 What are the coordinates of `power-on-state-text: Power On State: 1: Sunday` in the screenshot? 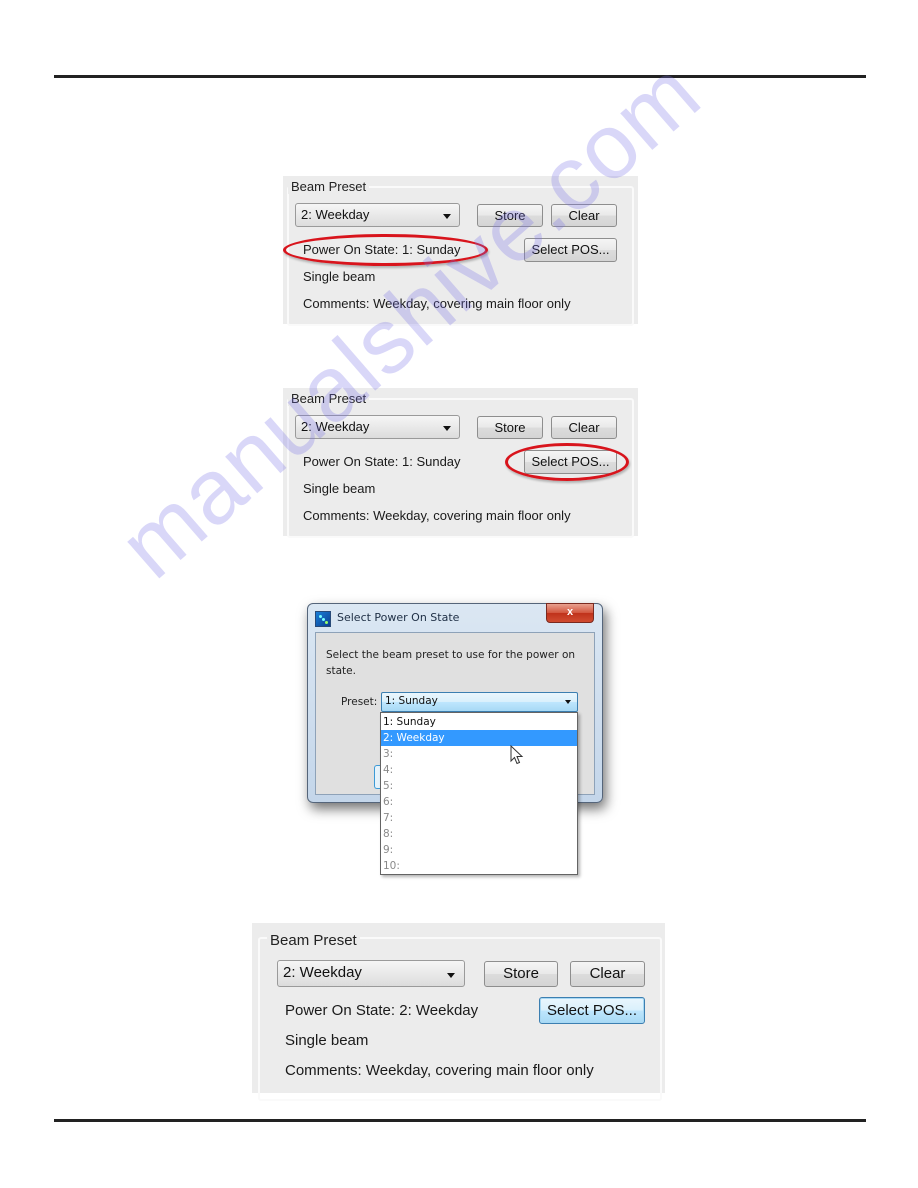 It's located at (382, 461).